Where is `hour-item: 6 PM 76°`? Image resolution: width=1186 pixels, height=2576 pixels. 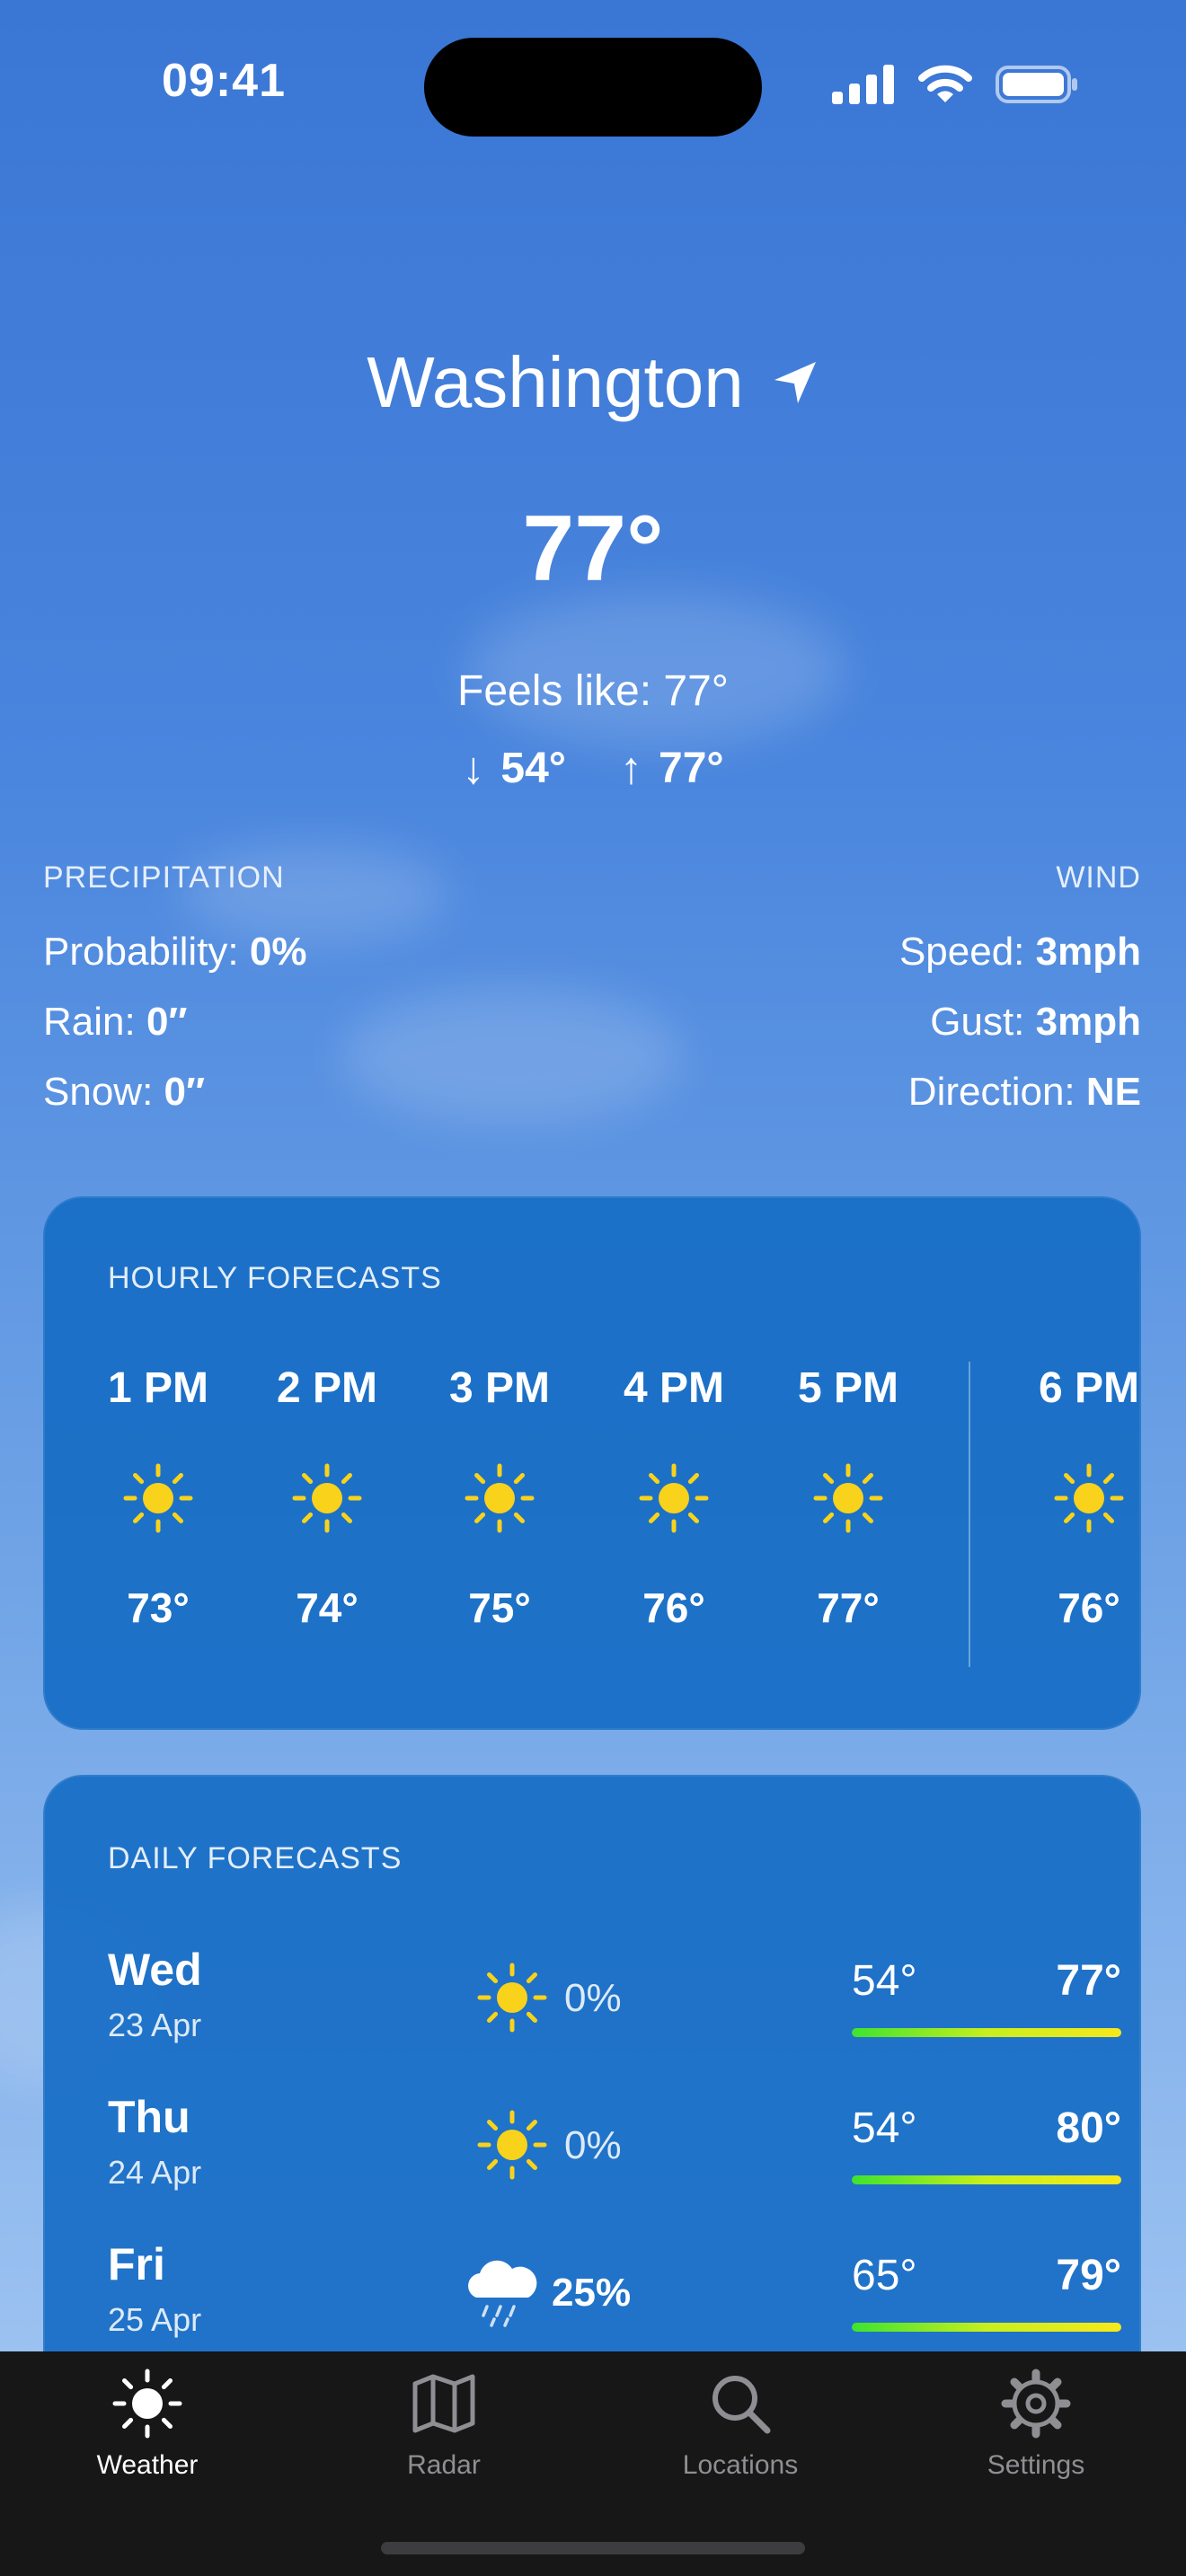
hour-item: 6 PM 76° is located at coordinates (1074, 1497).